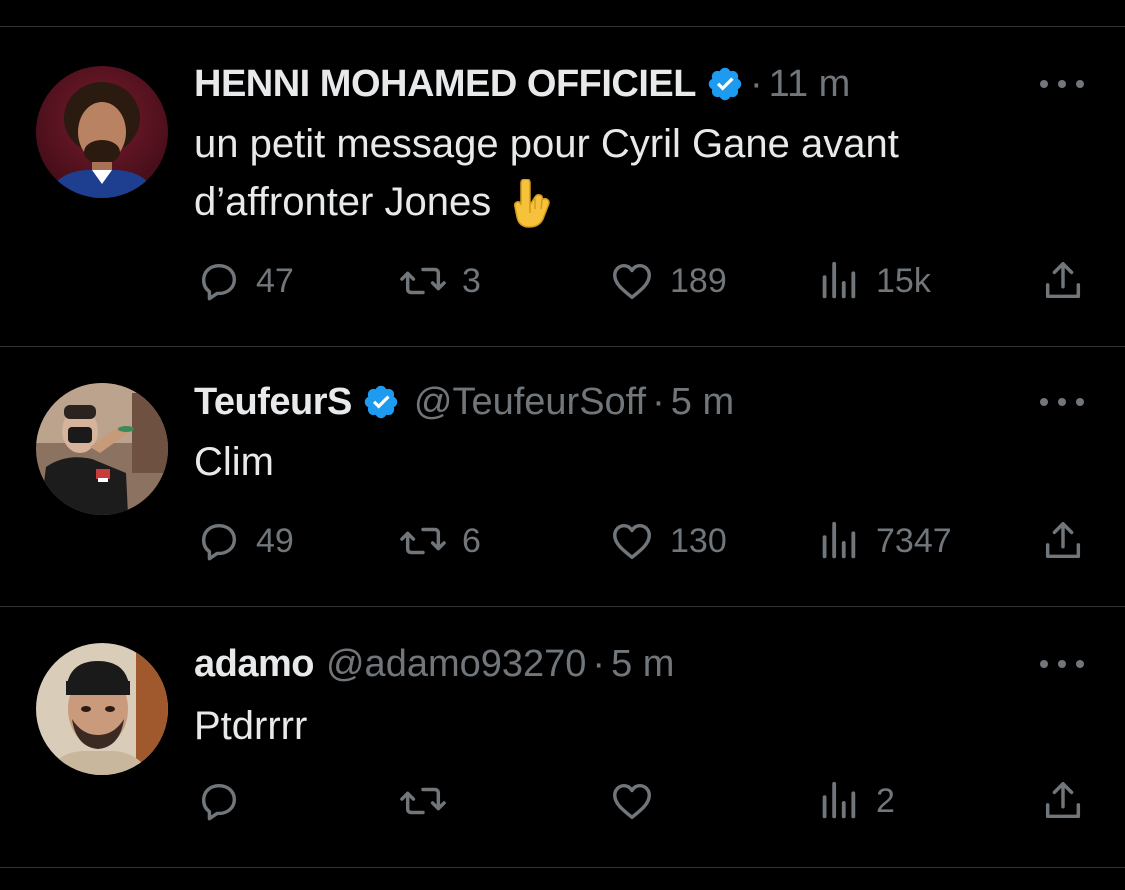  Describe the element at coordinates (445, 84) in the screenshot. I see `display-name: HENNI MOHAMED OFFICIEL` at that location.